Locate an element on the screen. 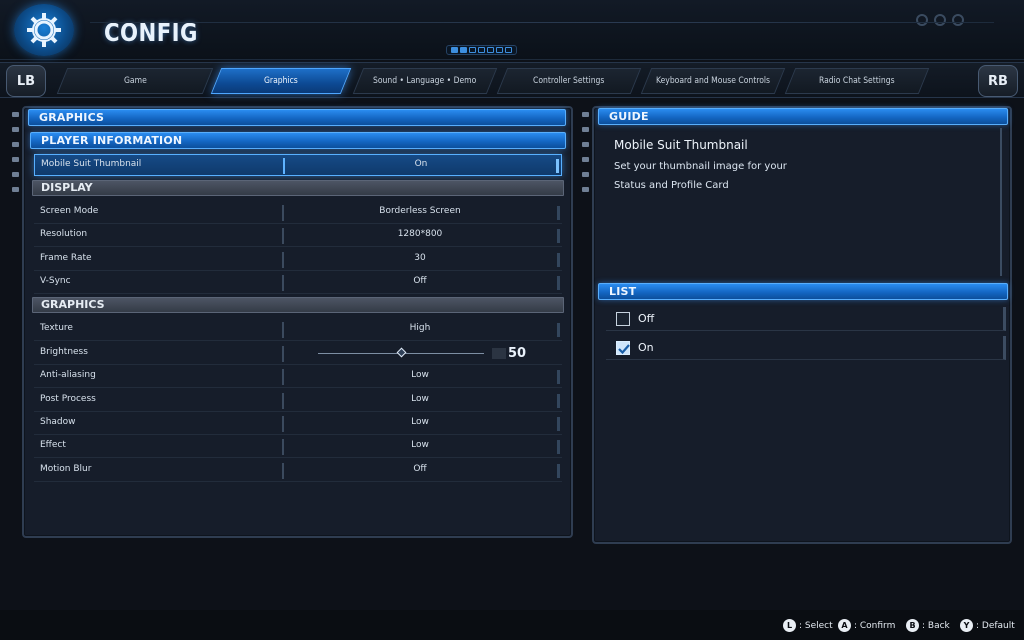 This screenshot has height=640, width=1024. setting-label: Shadow is located at coordinates (58, 422).